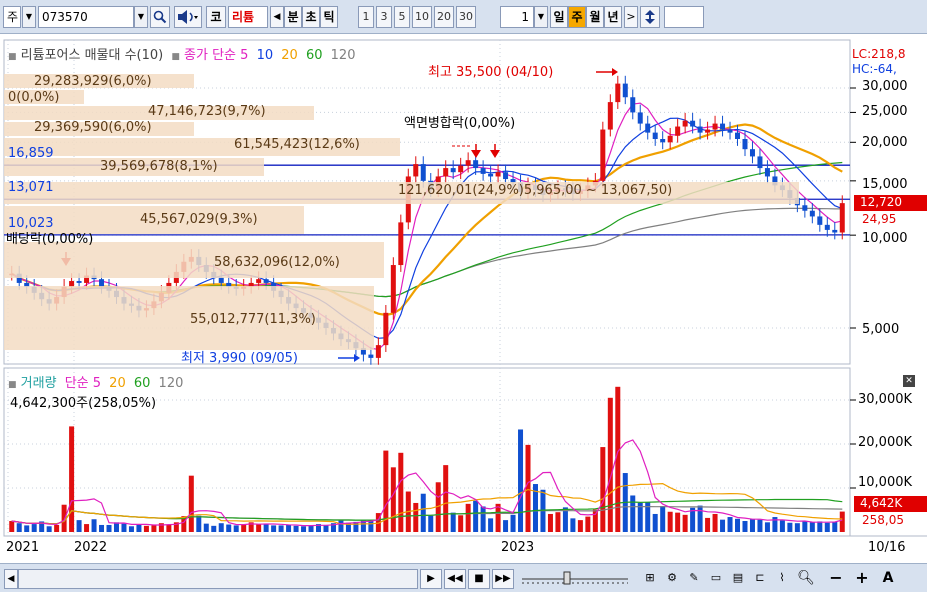  I want to click on panel-marker-icon: ■, so click(12, 57).